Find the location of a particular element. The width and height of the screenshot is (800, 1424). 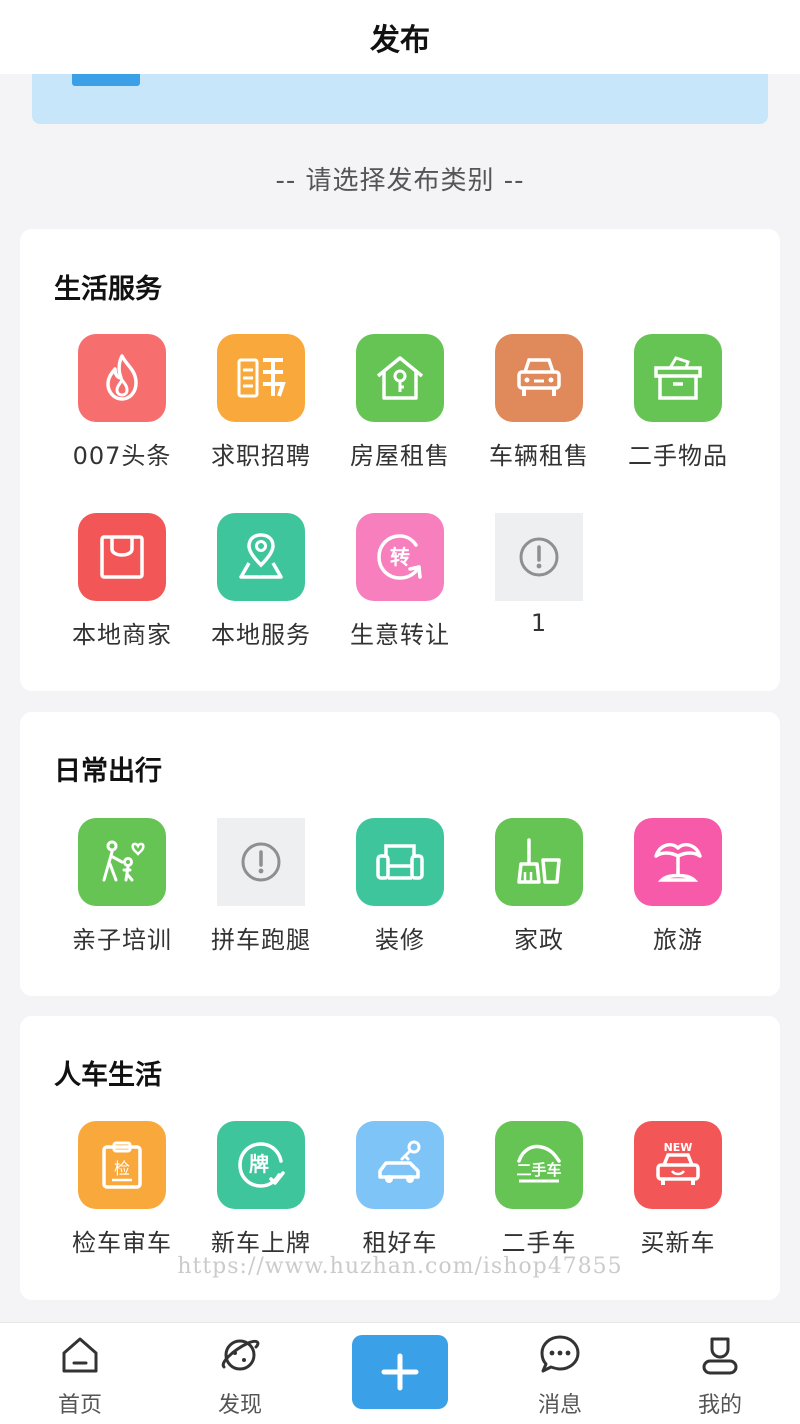

tab-messages: 消息 is located at coordinates (560, 1373).